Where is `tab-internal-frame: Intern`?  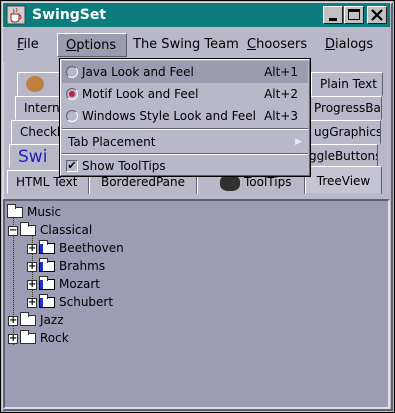
tab-internal-frame: Intern is located at coordinates (40, 108).